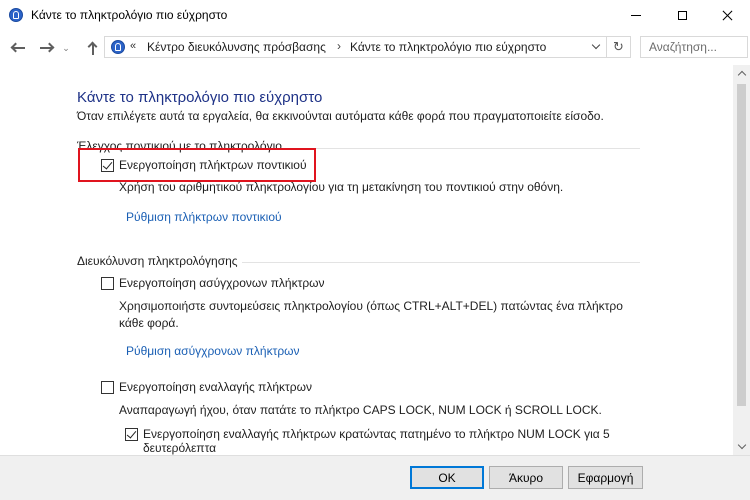  I want to click on highlight-annotation, so click(197, 165).